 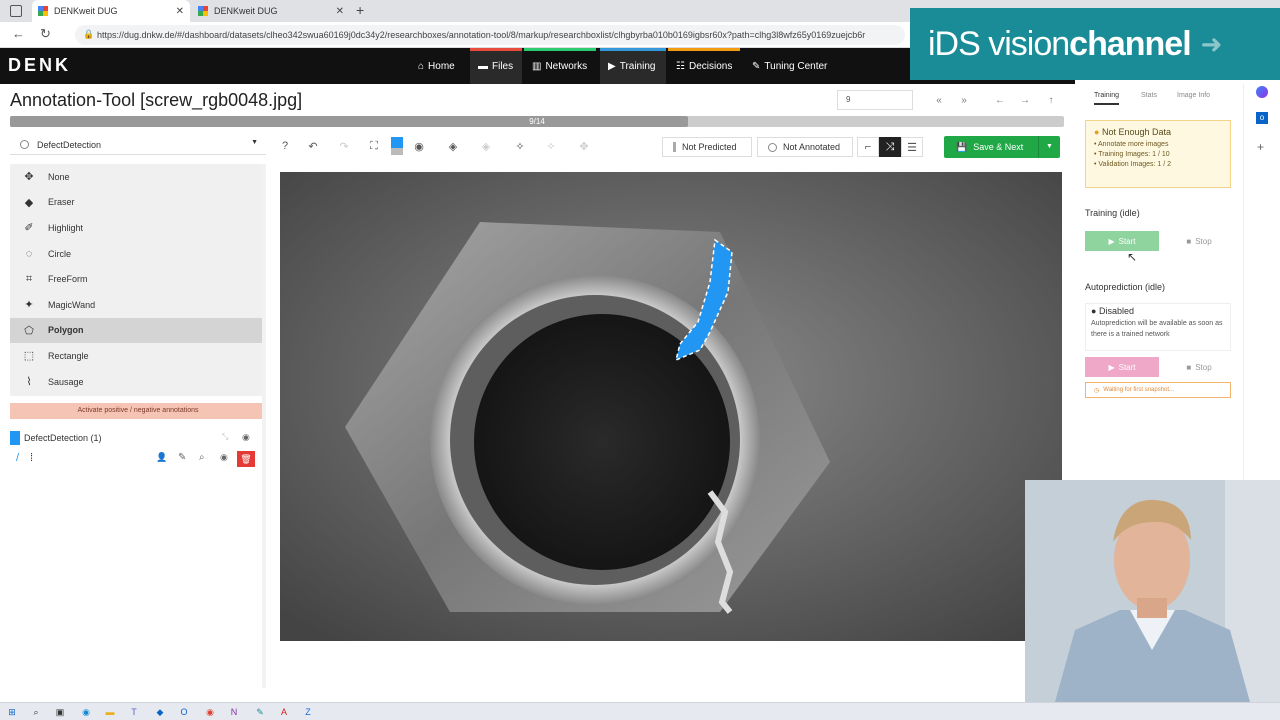 I want to click on list-view-icon: ☰, so click(x=912, y=147).